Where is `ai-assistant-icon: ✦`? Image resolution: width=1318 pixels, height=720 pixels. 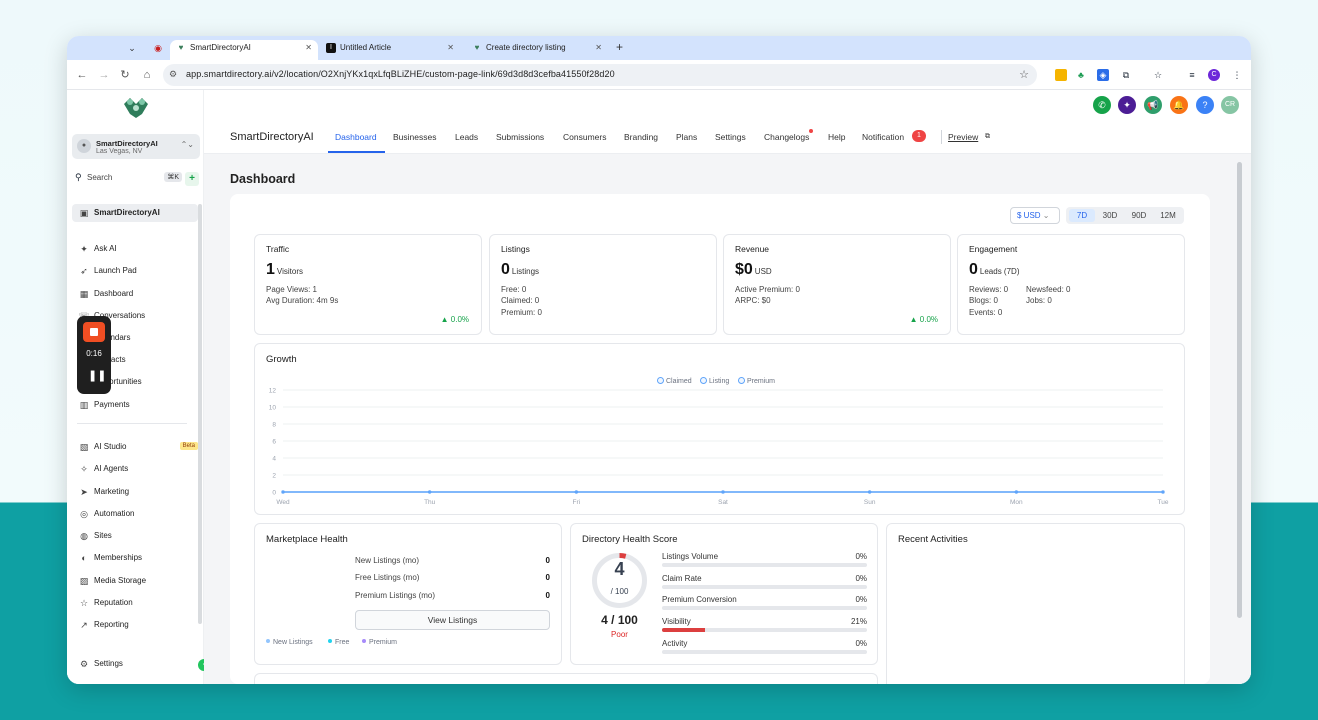 ai-assistant-icon: ✦ is located at coordinates (1127, 105).